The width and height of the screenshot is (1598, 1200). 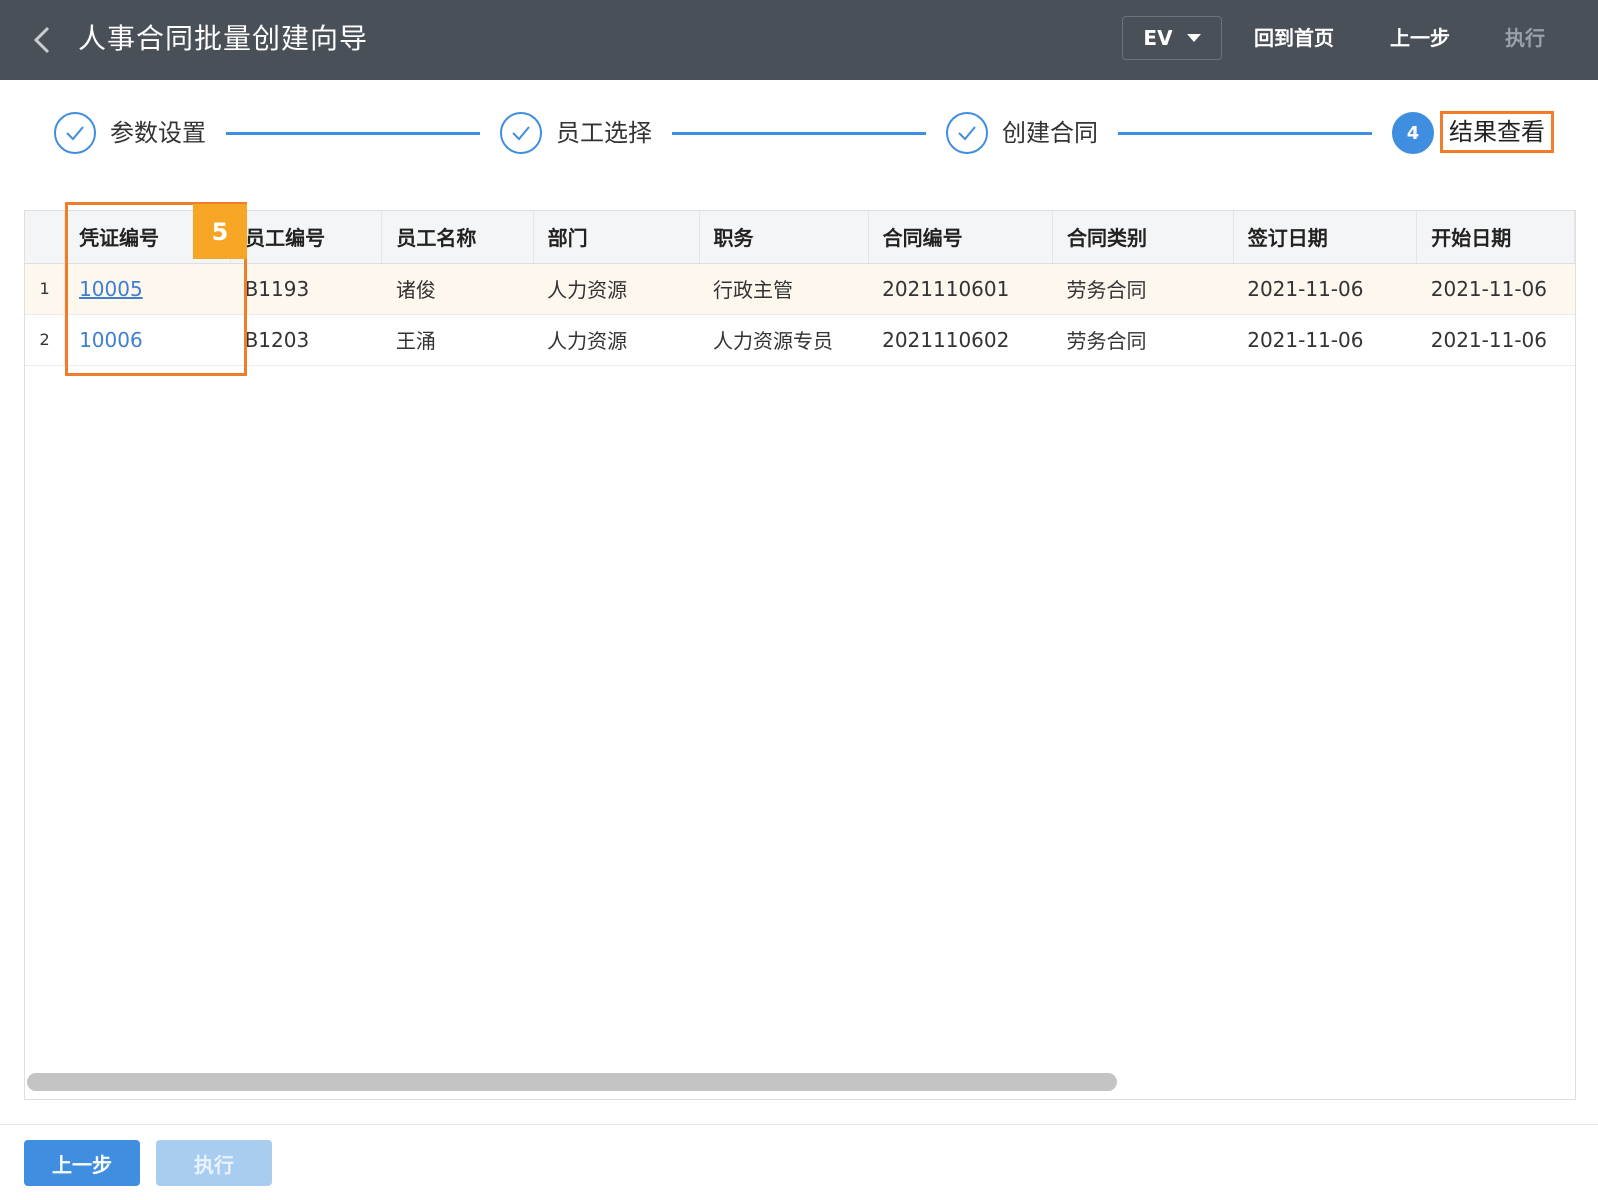 What do you see at coordinates (75, 133) in the screenshot?
I see `step-1-check-icon` at bounding box center [75, 133].